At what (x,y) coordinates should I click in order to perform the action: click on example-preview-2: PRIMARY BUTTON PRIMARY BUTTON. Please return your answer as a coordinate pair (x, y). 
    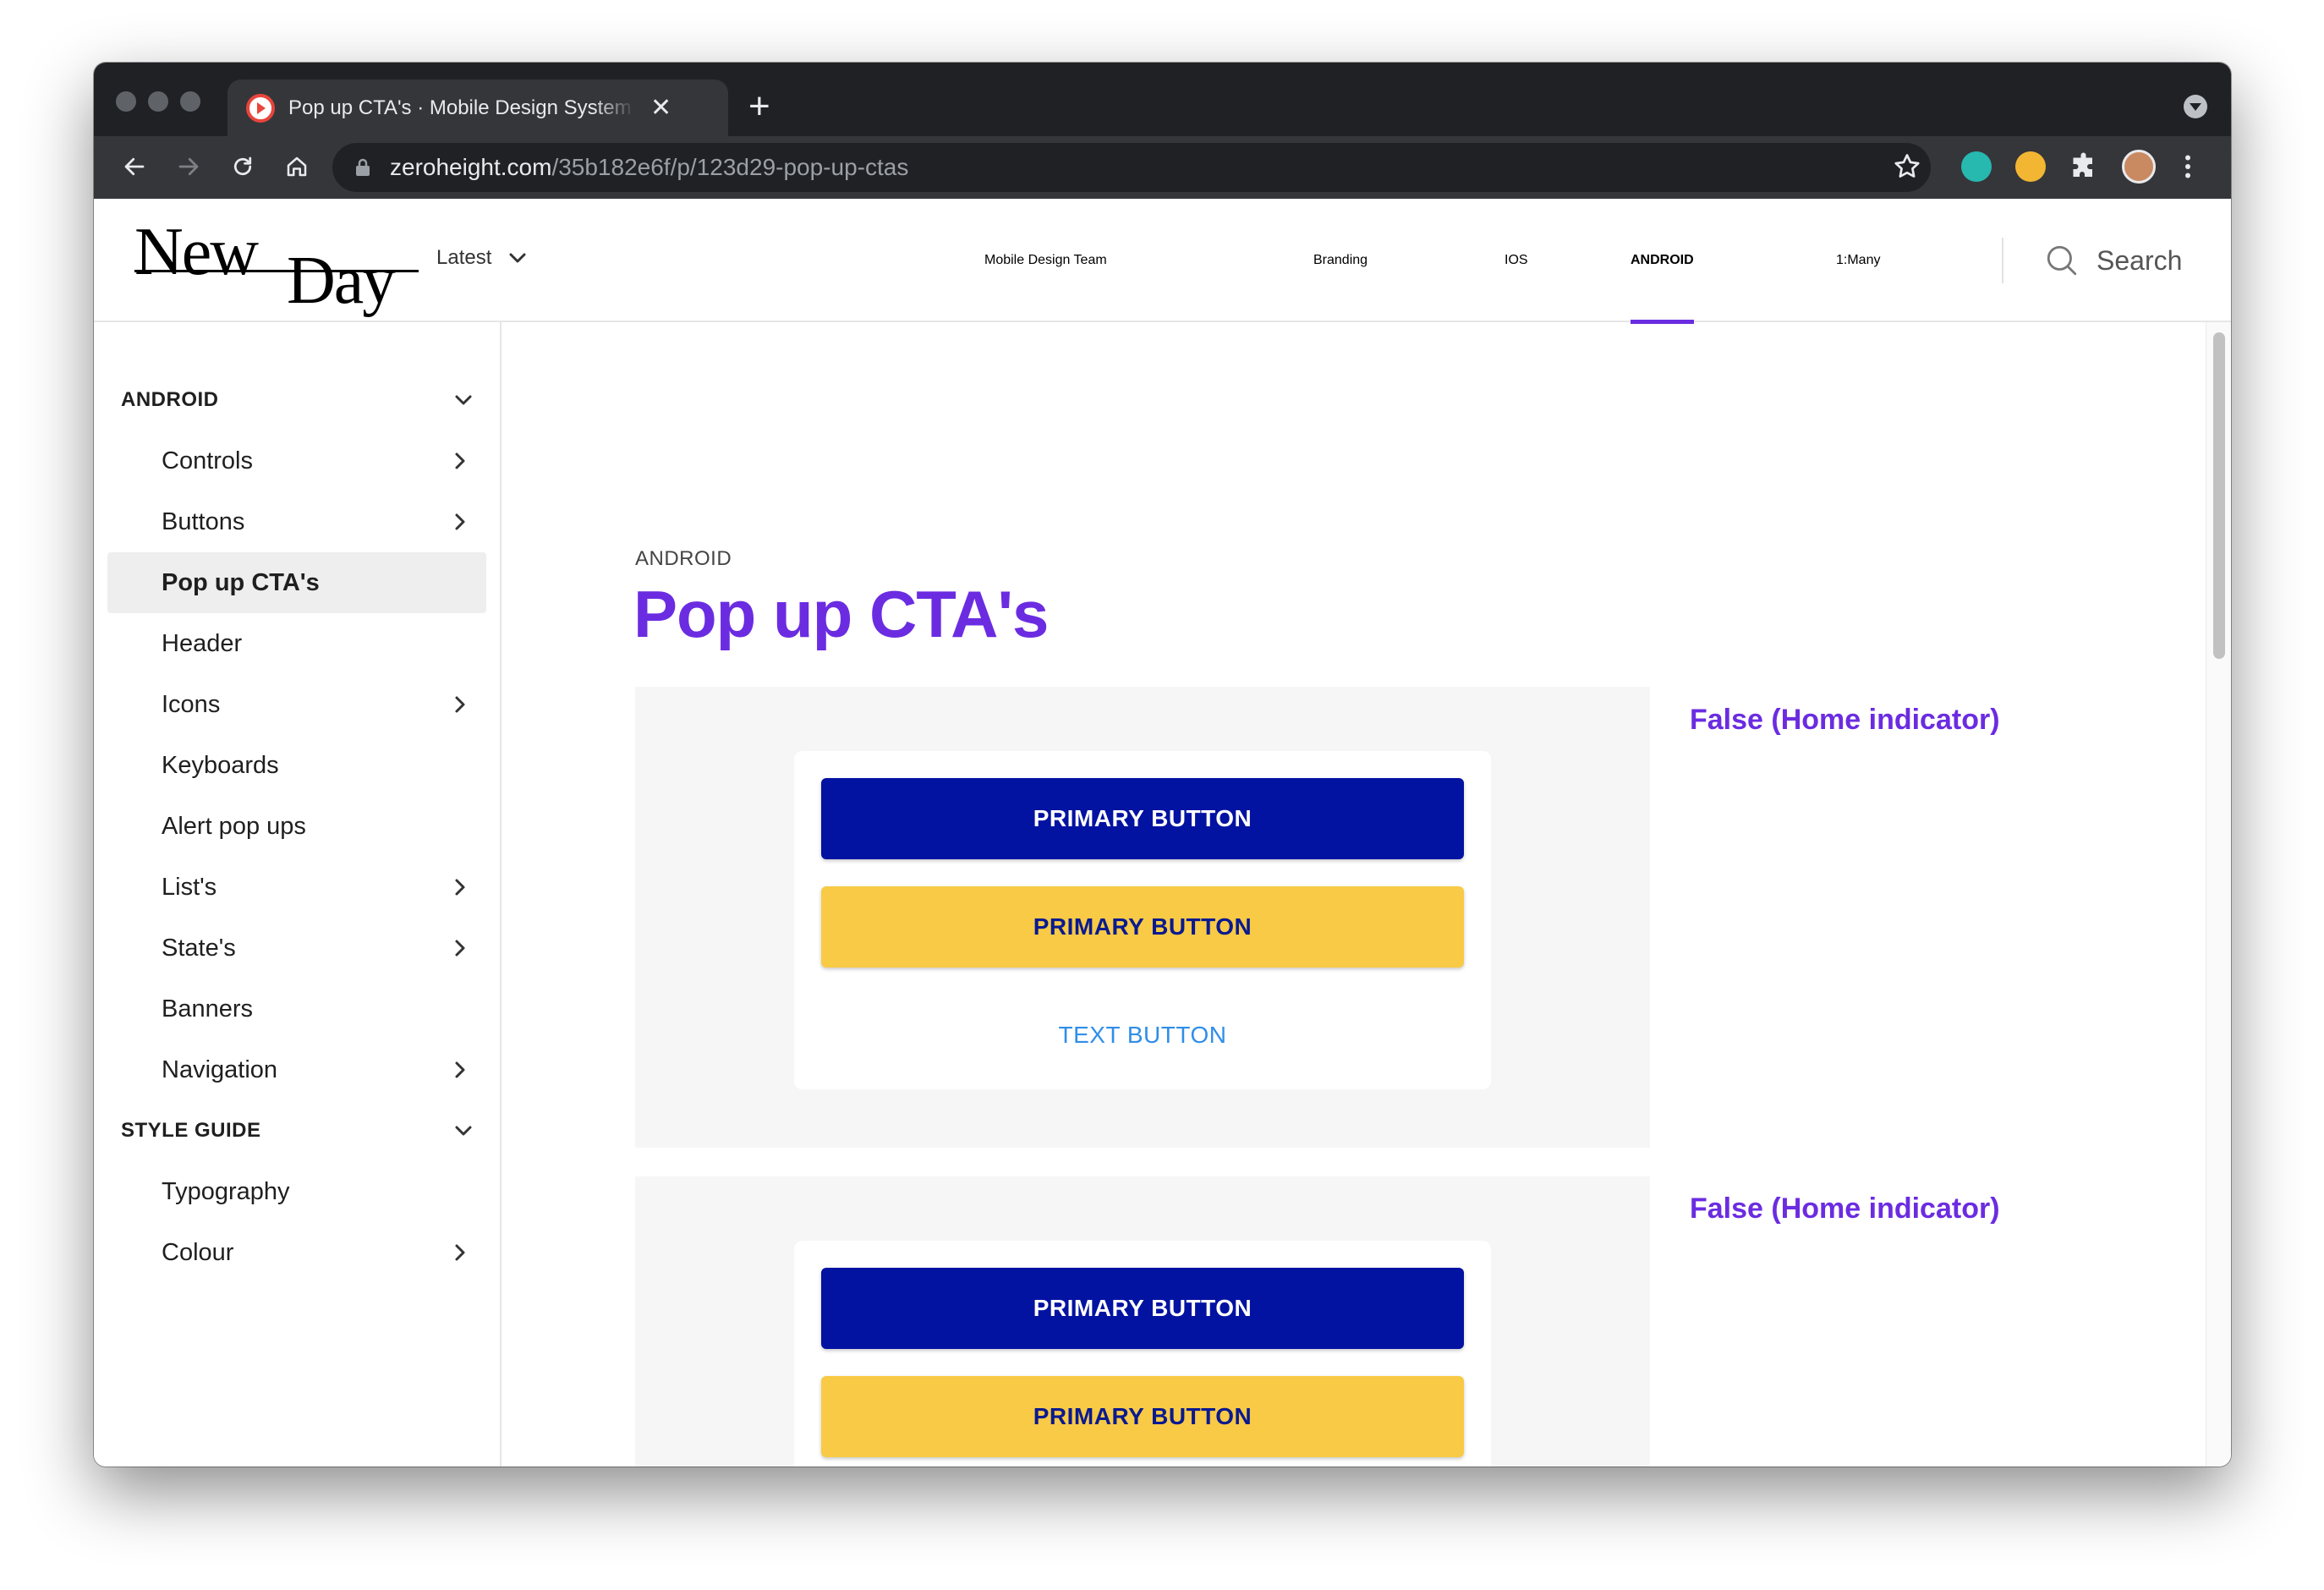
    Looking at the image, I should click on (1142, 1321).